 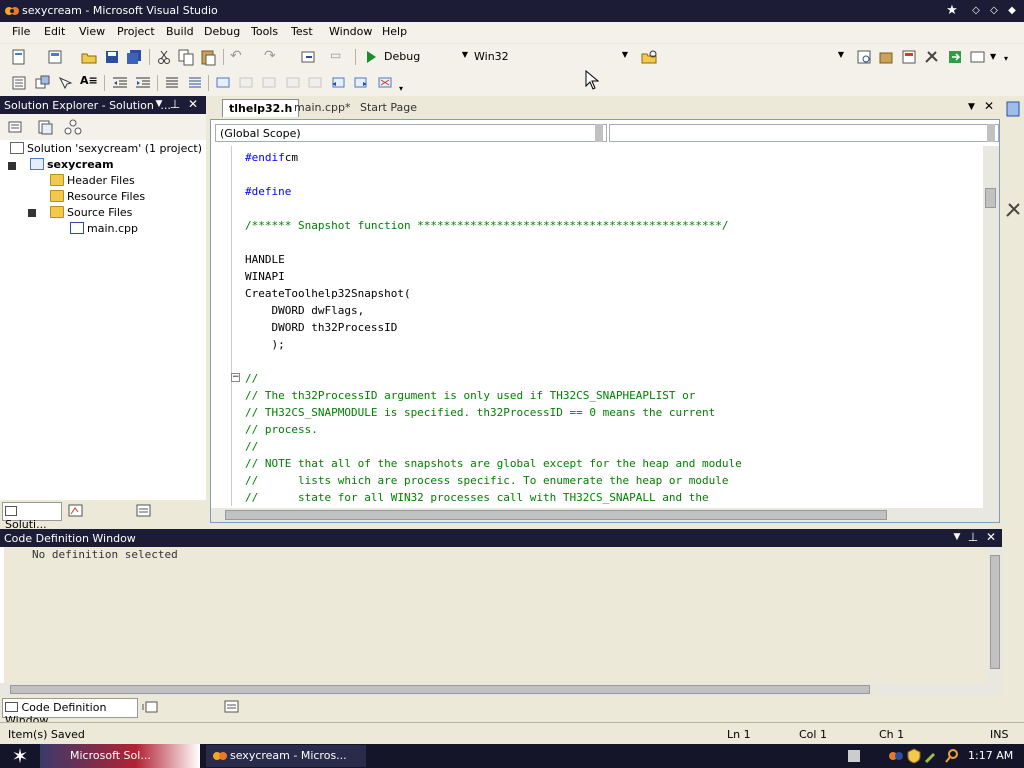 I want to click on save-icon, so click(x=112, y=57).